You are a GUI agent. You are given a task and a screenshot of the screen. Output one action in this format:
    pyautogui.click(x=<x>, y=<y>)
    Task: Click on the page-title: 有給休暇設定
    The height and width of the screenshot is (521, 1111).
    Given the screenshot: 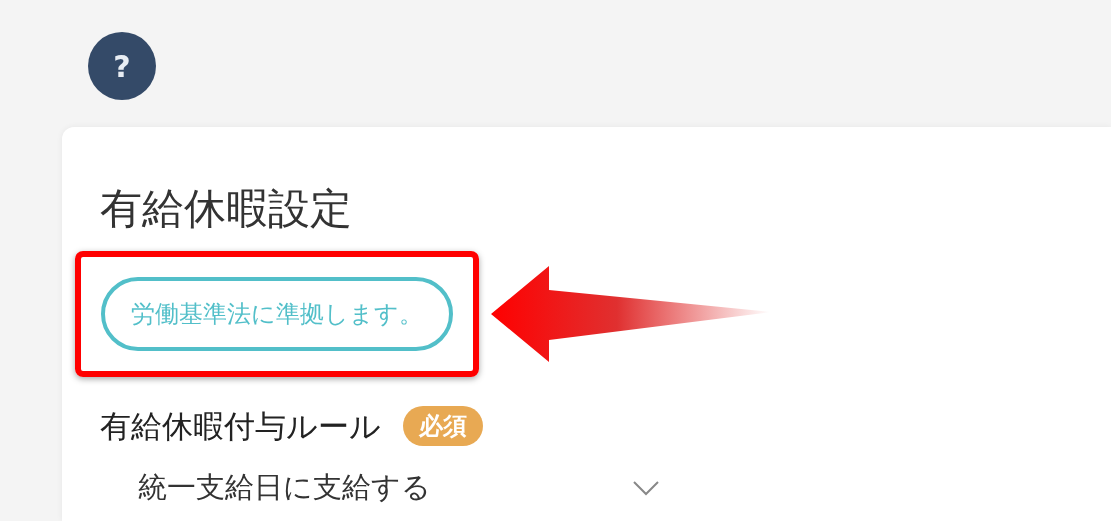 What is the action you would take?
    pyautogui.click(x=226, y=209)
    